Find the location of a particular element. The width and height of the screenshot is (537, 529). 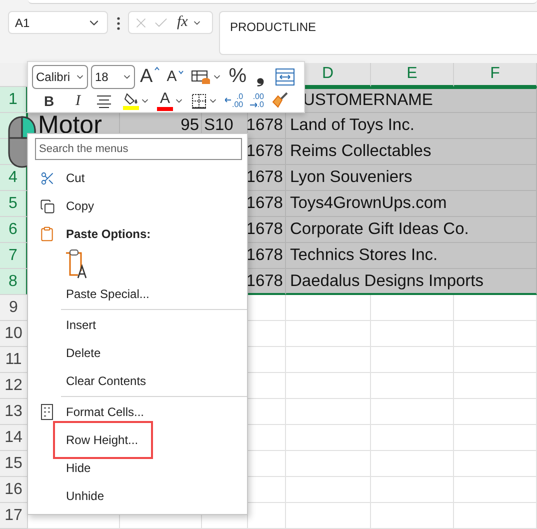

row-header: 15 is located at coordinates (14, 464).